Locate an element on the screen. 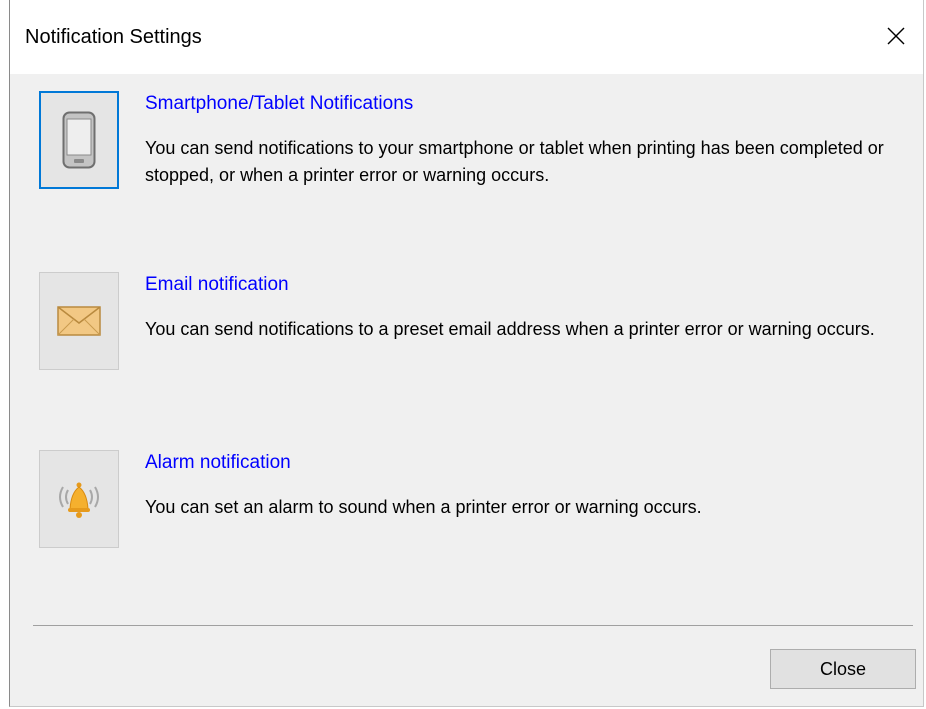 This screenshot has width=926, height=709. close-icon is located at coordinates (896, 36).